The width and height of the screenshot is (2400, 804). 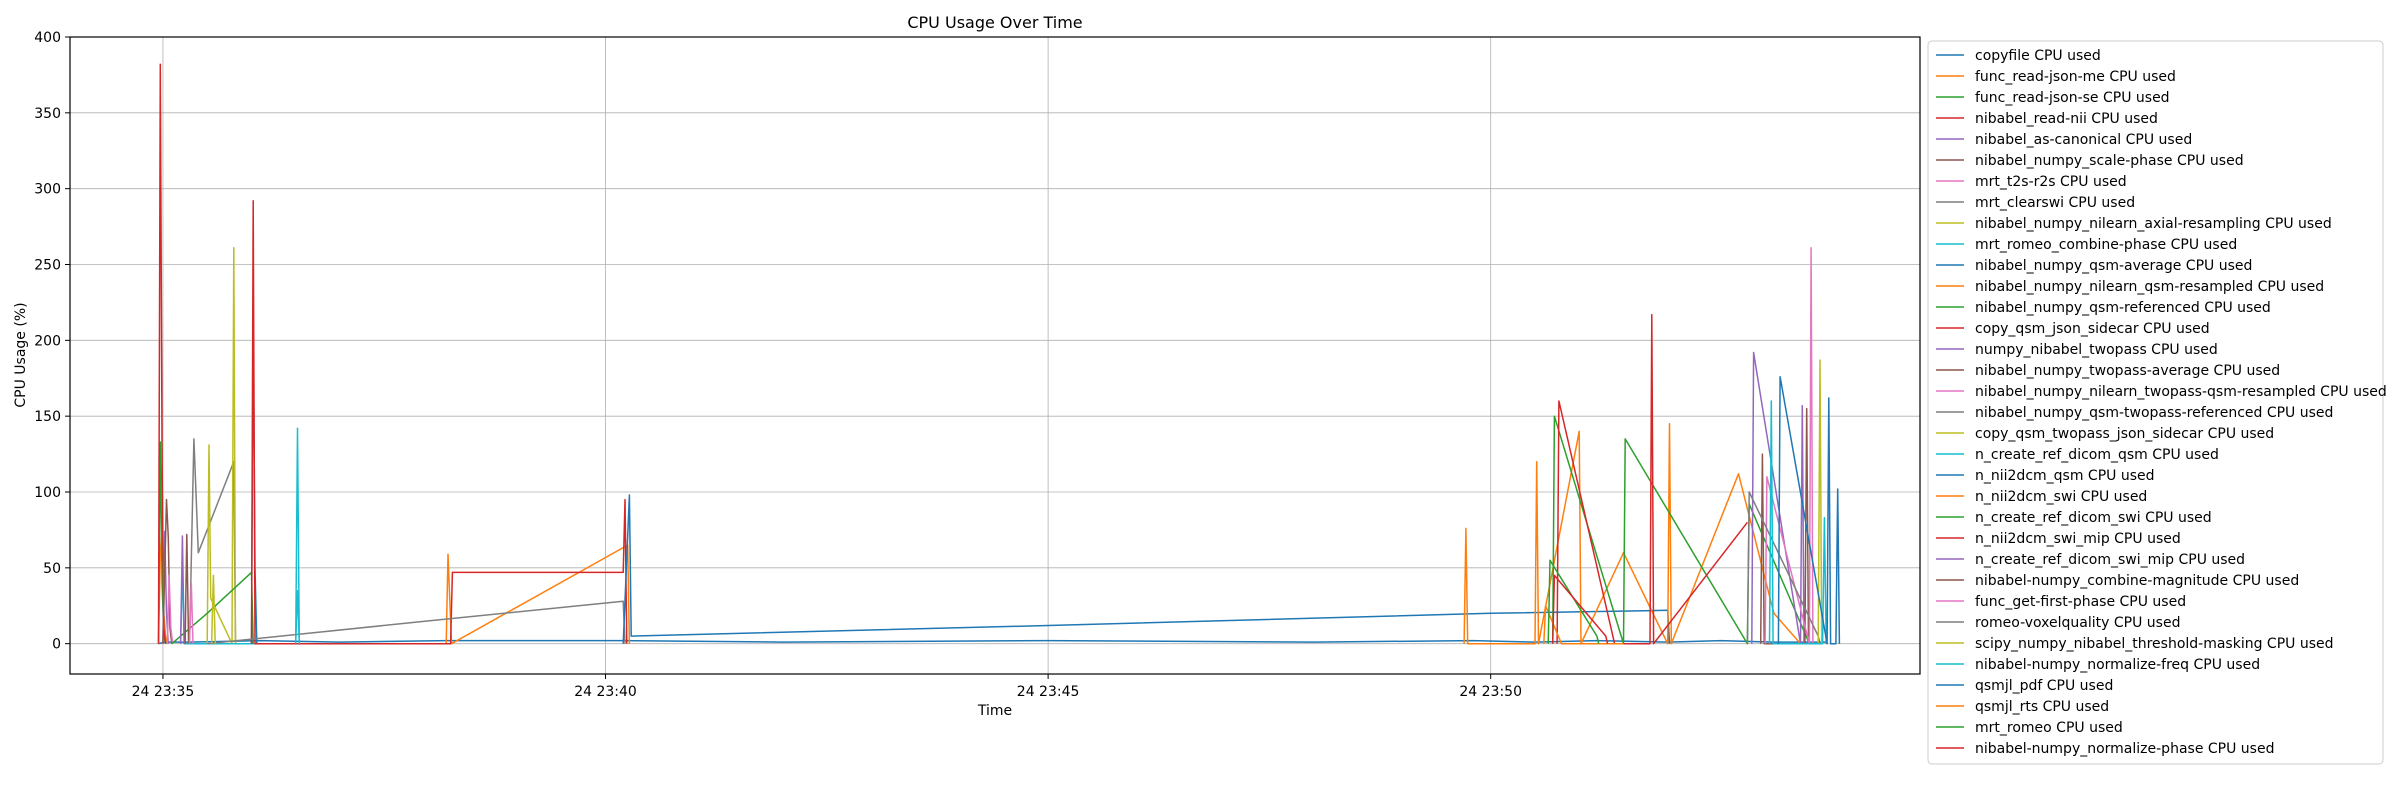 What do you see at coordinates (2117, 665) in the screenshot?
I see `legend-label: nibabel-numpy_normalize-freq CPU used` at bounding box center [2117, 665].